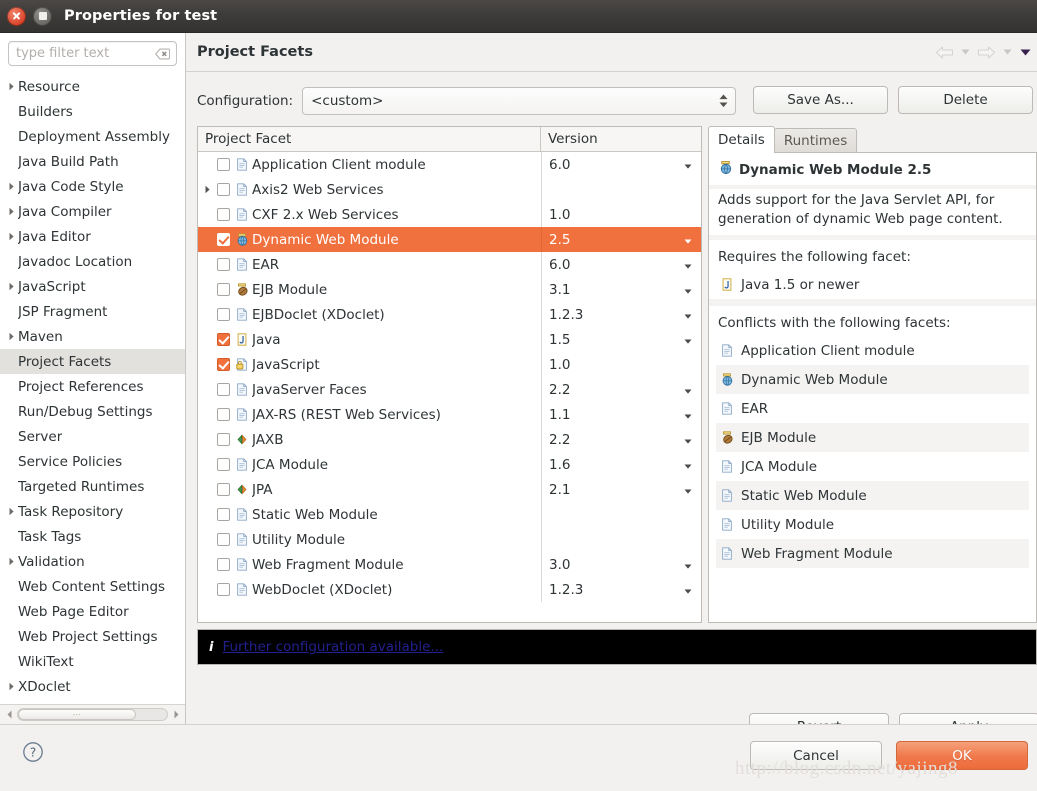 The width and height of the screenshot is (1037, 791). What do you see at coordinates (92, 211) in the screenshot?
I see `sidebar-item-java-compiler: Java Compiler` at bounding box center [92, 211].